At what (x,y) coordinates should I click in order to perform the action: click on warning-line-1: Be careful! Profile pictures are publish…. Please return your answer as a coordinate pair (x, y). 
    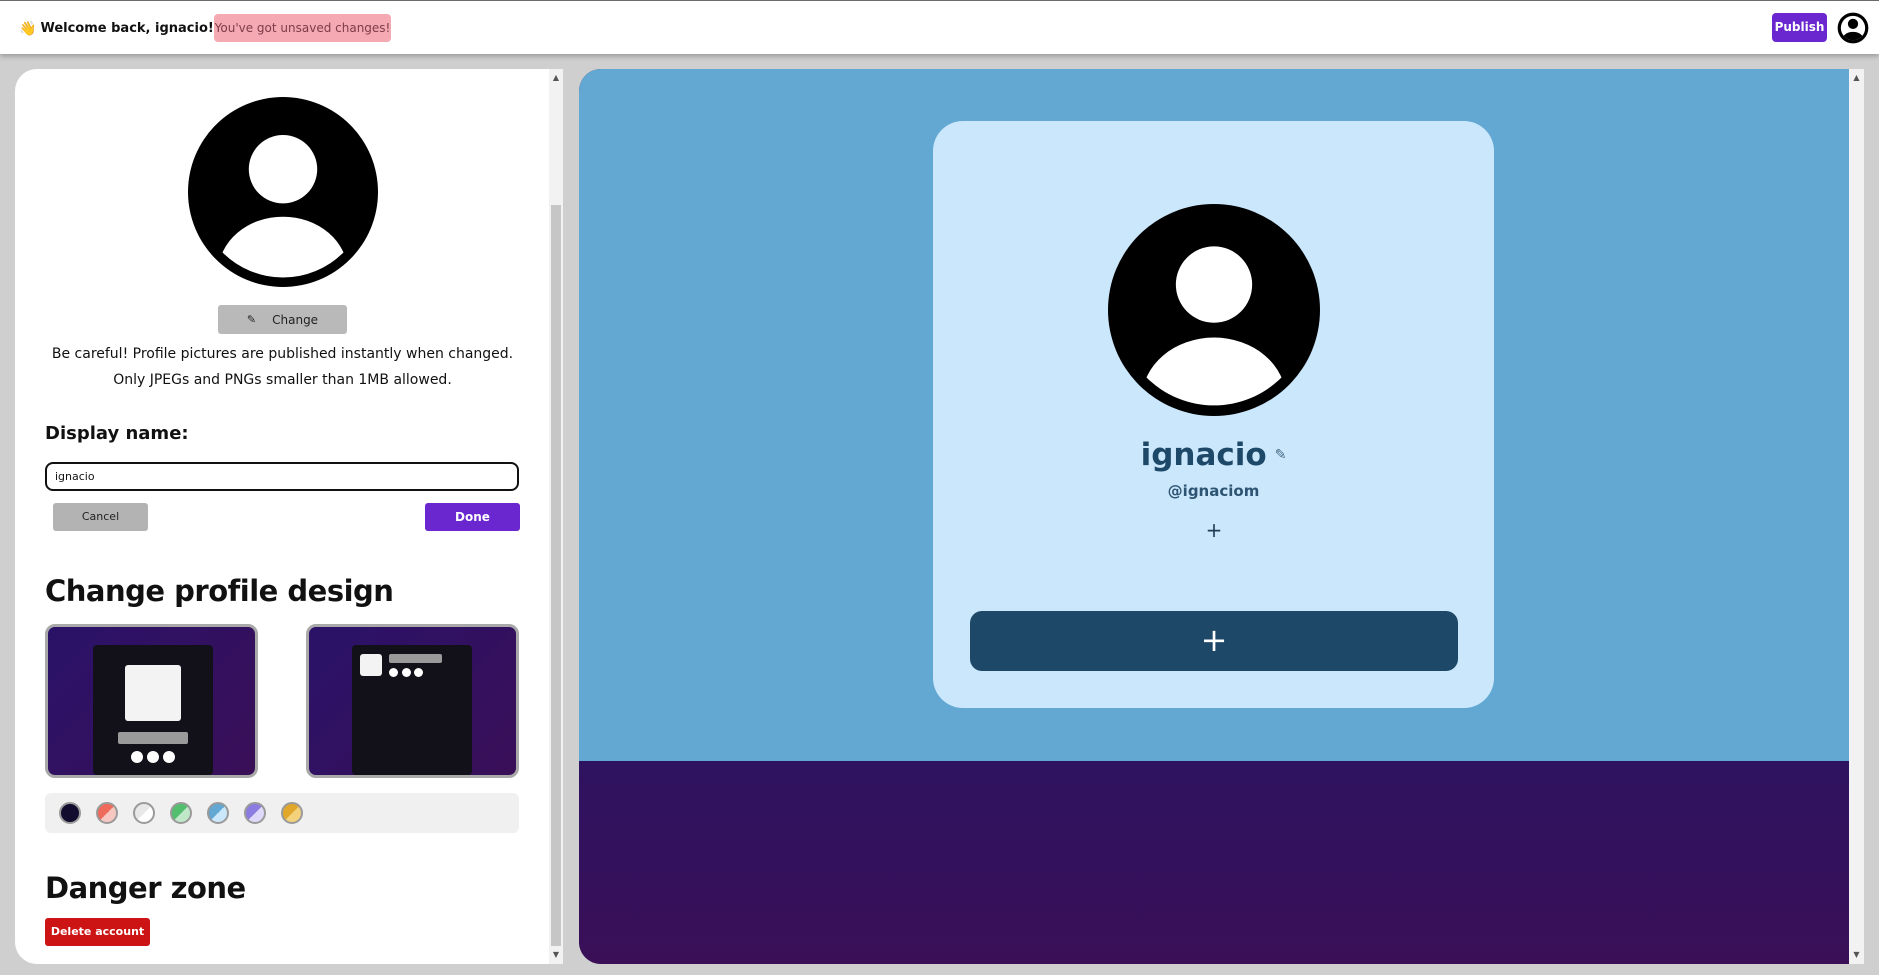
    Looking at the image, I should click on (282, 354).